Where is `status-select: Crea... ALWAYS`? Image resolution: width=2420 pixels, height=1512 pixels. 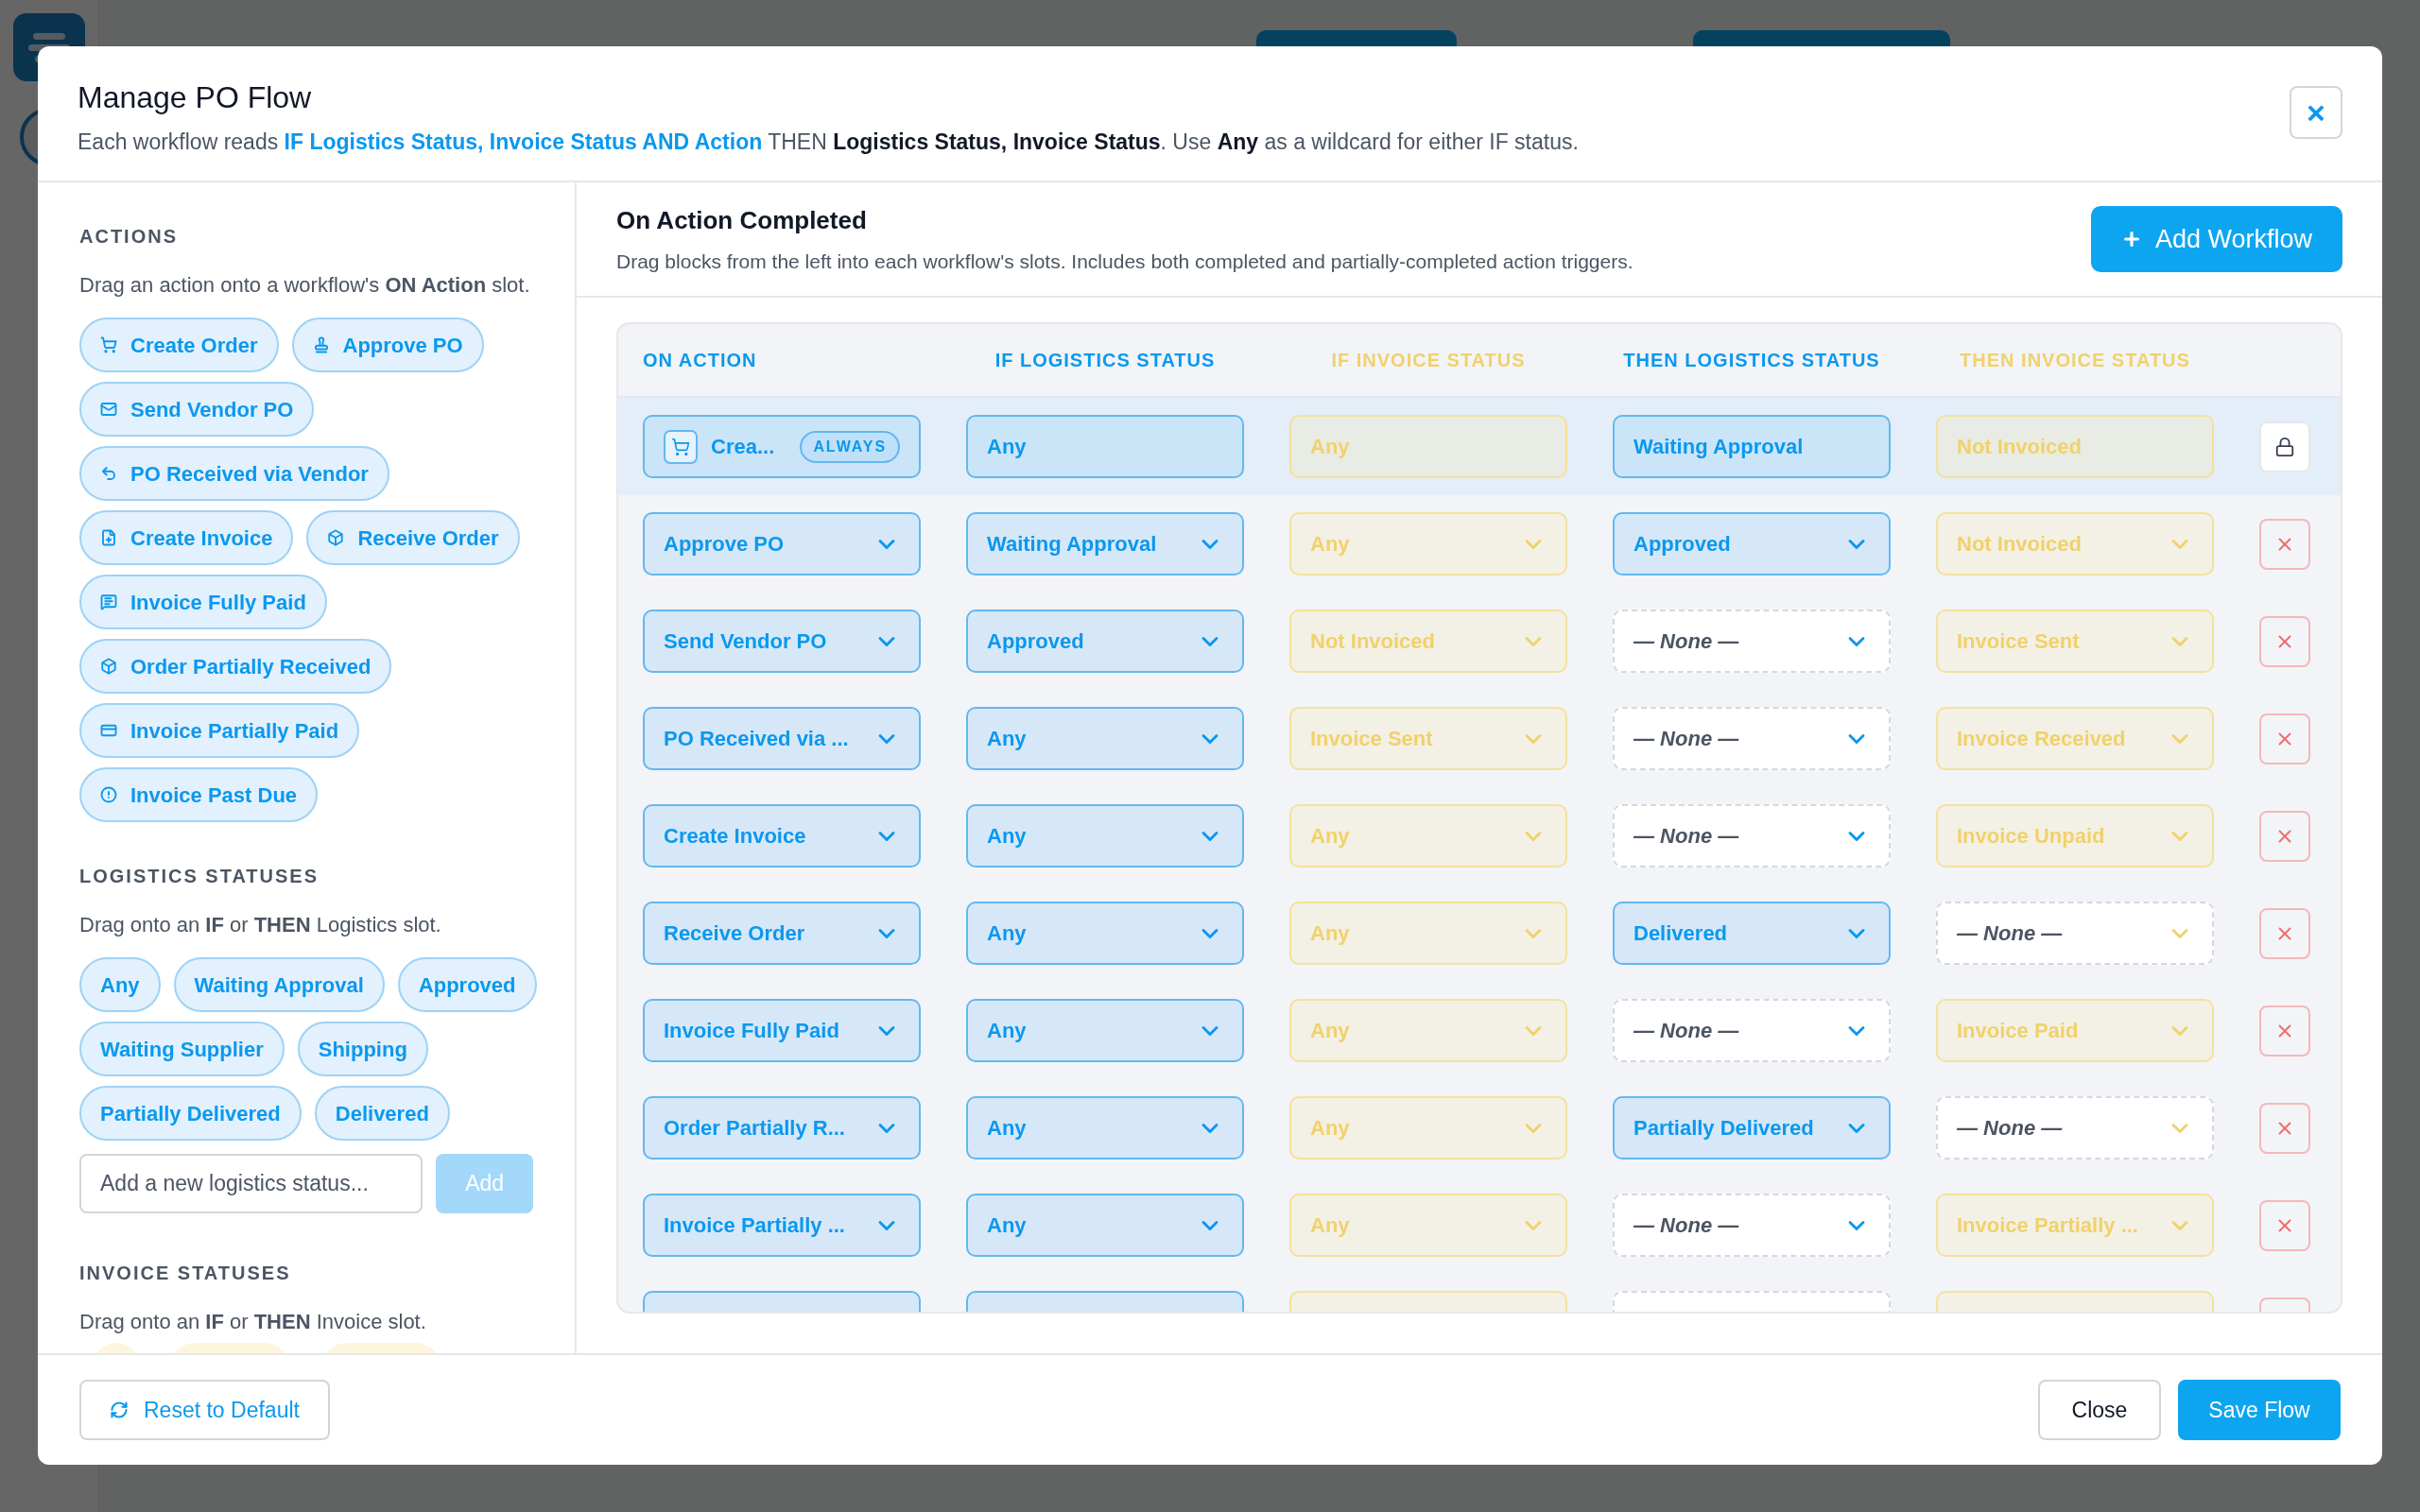 status-select: Crea... ALWAYS is located at coordinates (782, 446).